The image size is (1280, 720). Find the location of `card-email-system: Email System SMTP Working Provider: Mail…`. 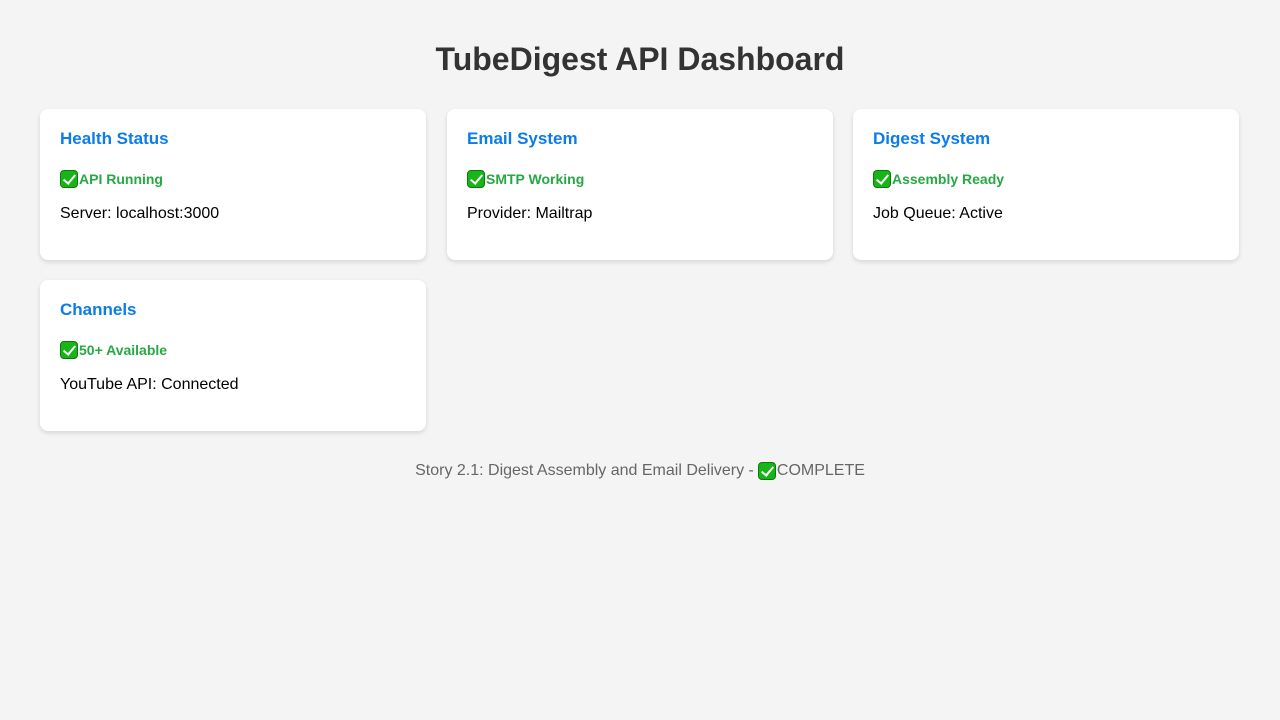

card-email-system: Email System SMTP Working Provider: Mail… is located at coordinates (640, 184).